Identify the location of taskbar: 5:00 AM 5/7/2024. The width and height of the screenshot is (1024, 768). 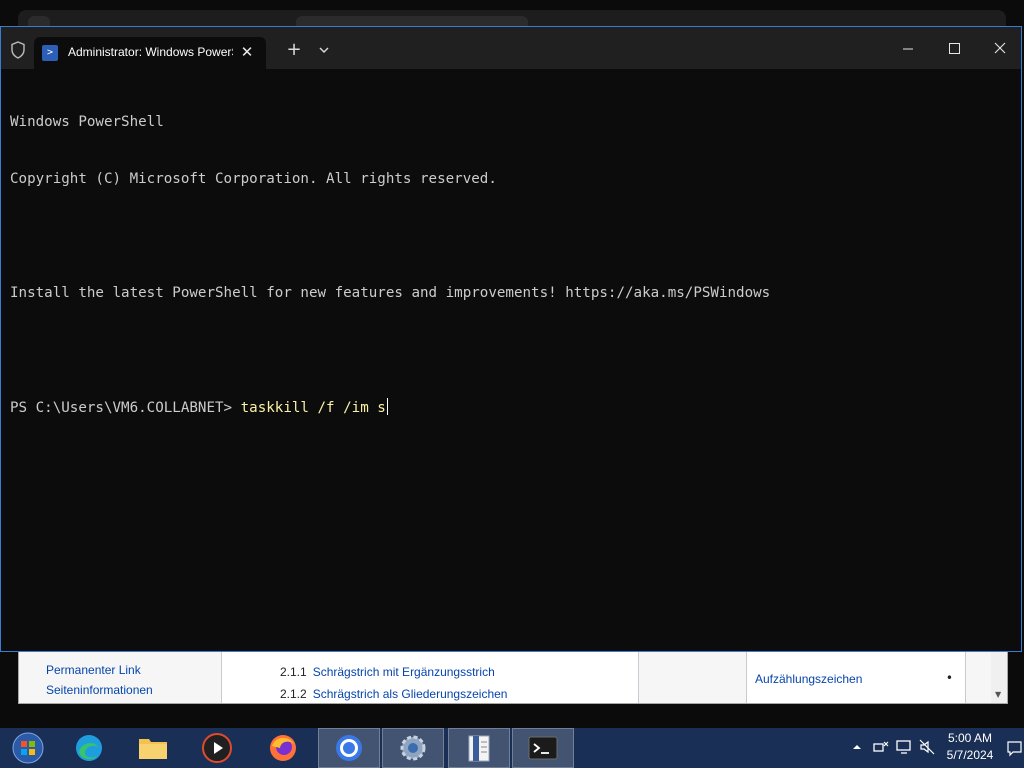
(512, 748).